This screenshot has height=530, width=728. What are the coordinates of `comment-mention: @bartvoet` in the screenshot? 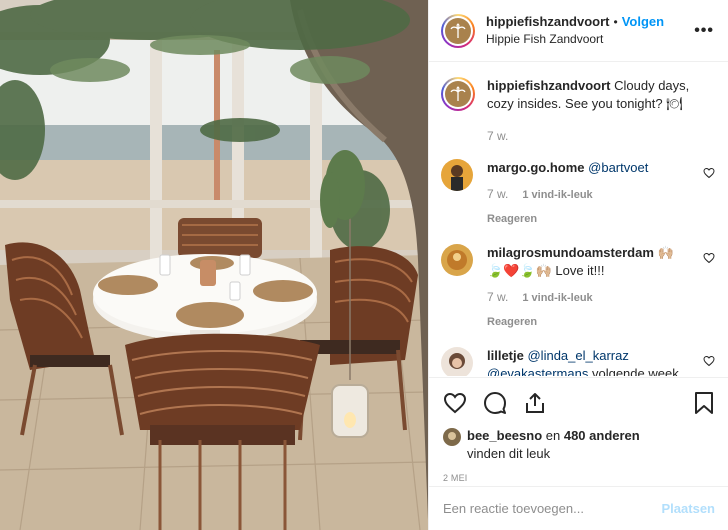 It's located at (618, 167).